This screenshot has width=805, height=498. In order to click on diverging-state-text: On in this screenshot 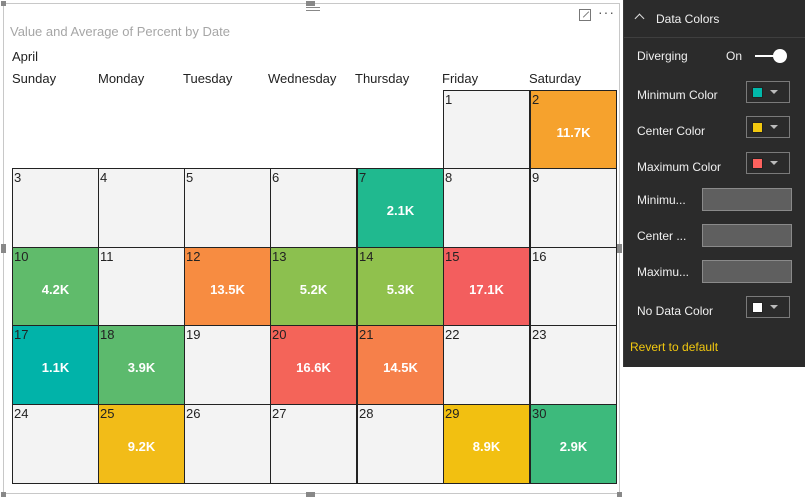, I will do `click(734, 56)`.